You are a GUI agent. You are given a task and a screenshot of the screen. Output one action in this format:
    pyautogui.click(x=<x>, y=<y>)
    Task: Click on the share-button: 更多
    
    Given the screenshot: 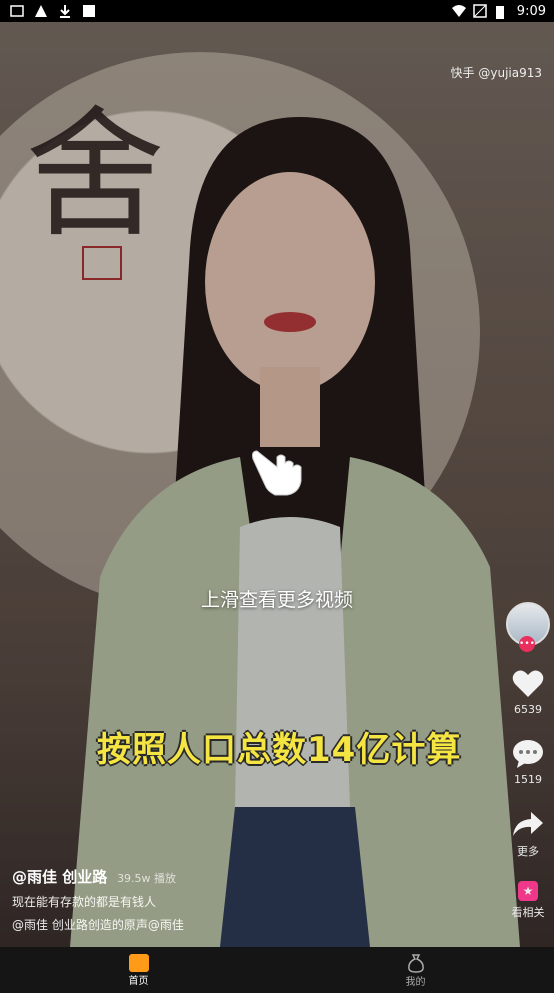 What is the action you would take?
    pyautogui.click(x=528, y=833)
    